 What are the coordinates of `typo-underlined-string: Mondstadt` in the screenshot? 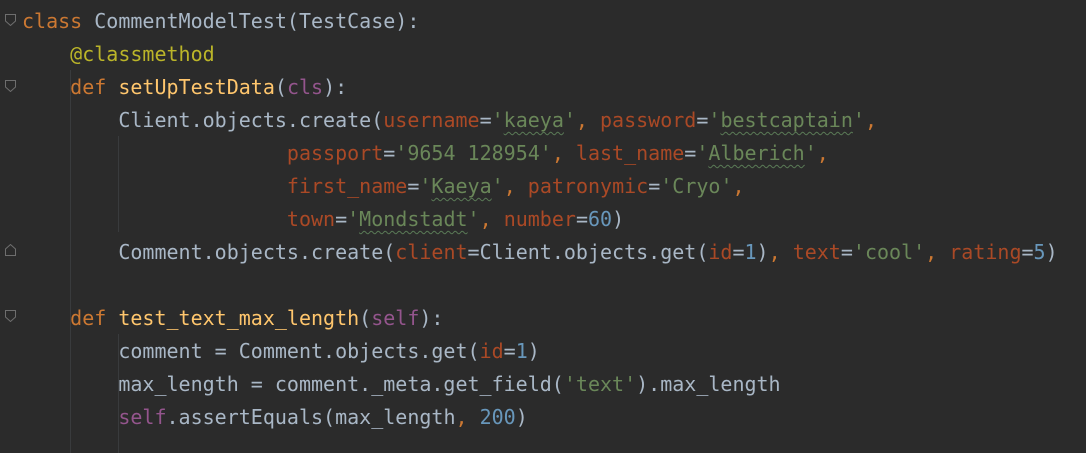 It's located at (413, 219).